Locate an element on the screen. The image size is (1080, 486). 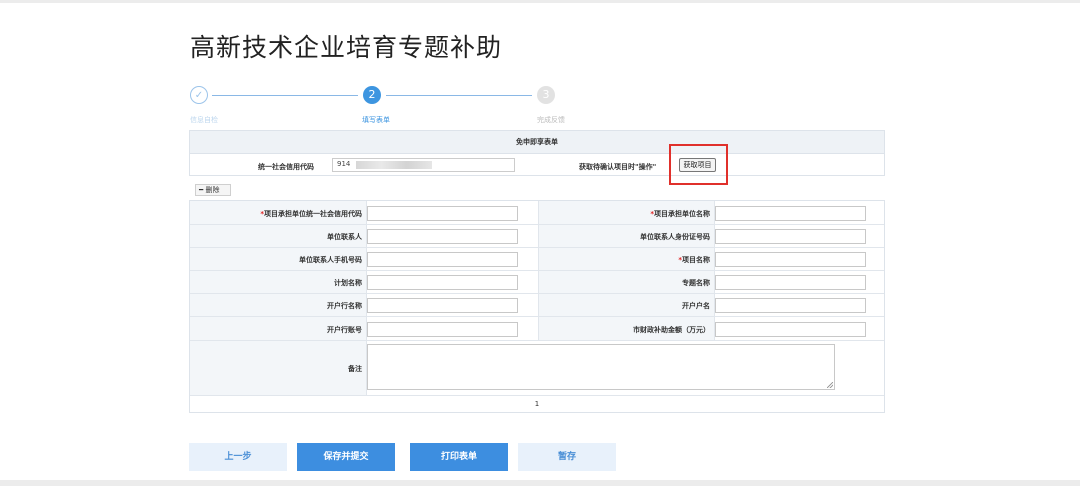
plan-name-input is located at coordinates (442, 282).